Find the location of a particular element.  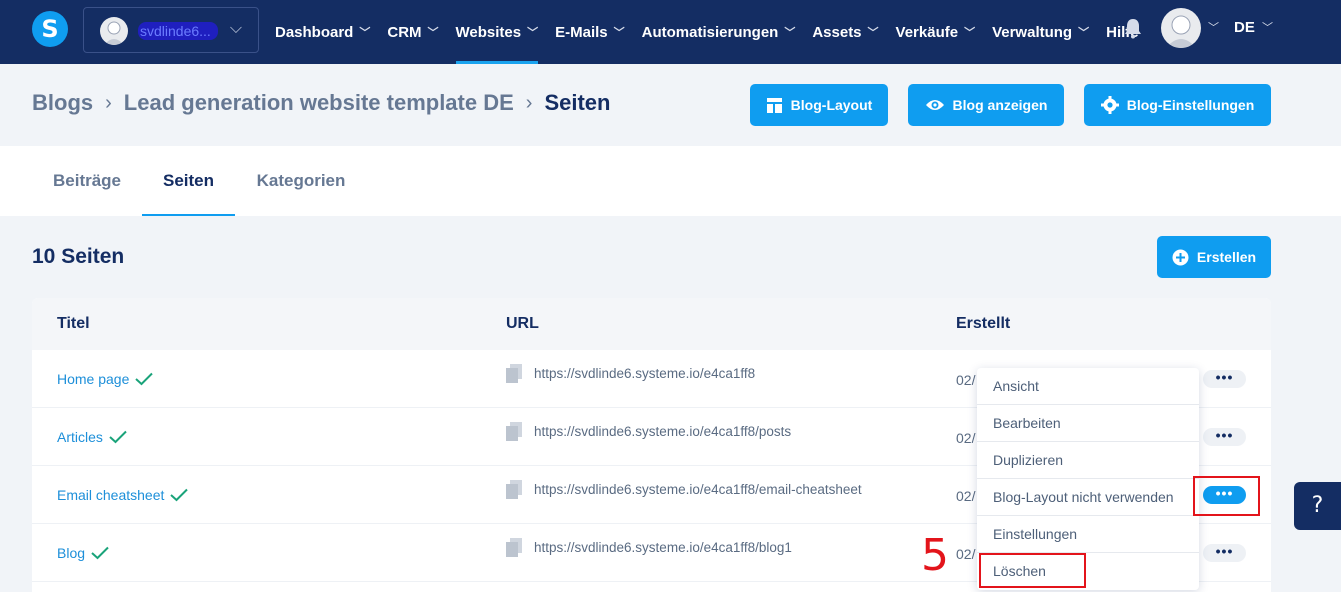

create-button: Erstellen is located at coordinates (1214, 257).